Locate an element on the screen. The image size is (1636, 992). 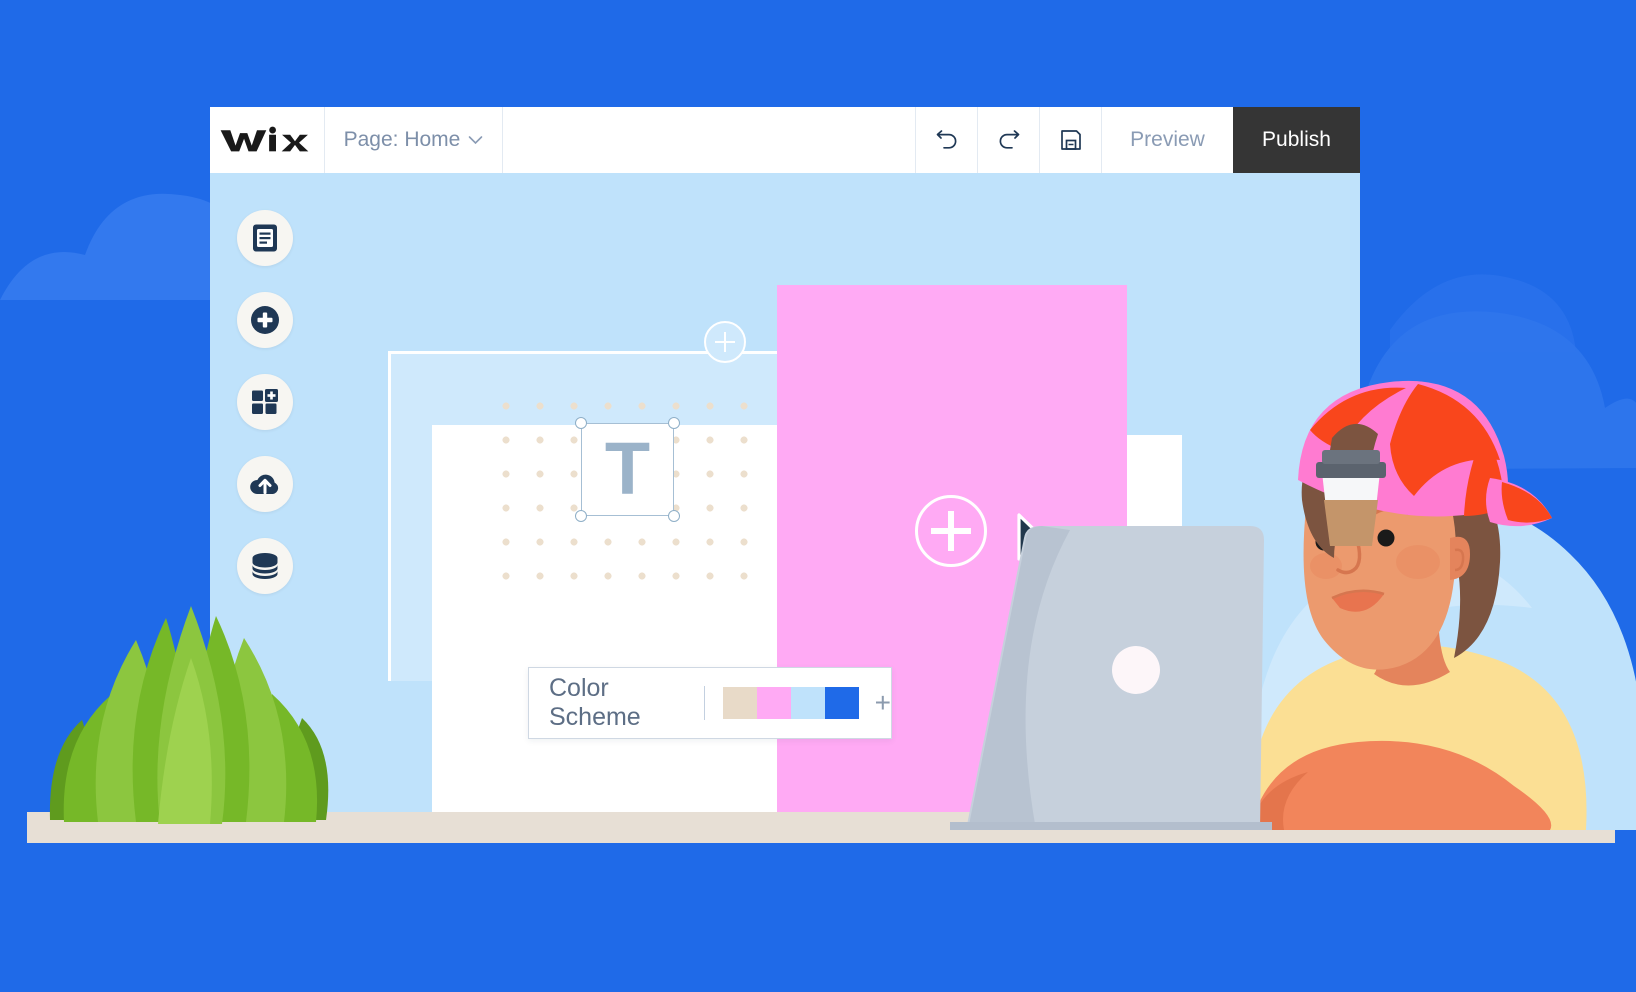
preview-label: Preview is located at coordinates (1167, 139).